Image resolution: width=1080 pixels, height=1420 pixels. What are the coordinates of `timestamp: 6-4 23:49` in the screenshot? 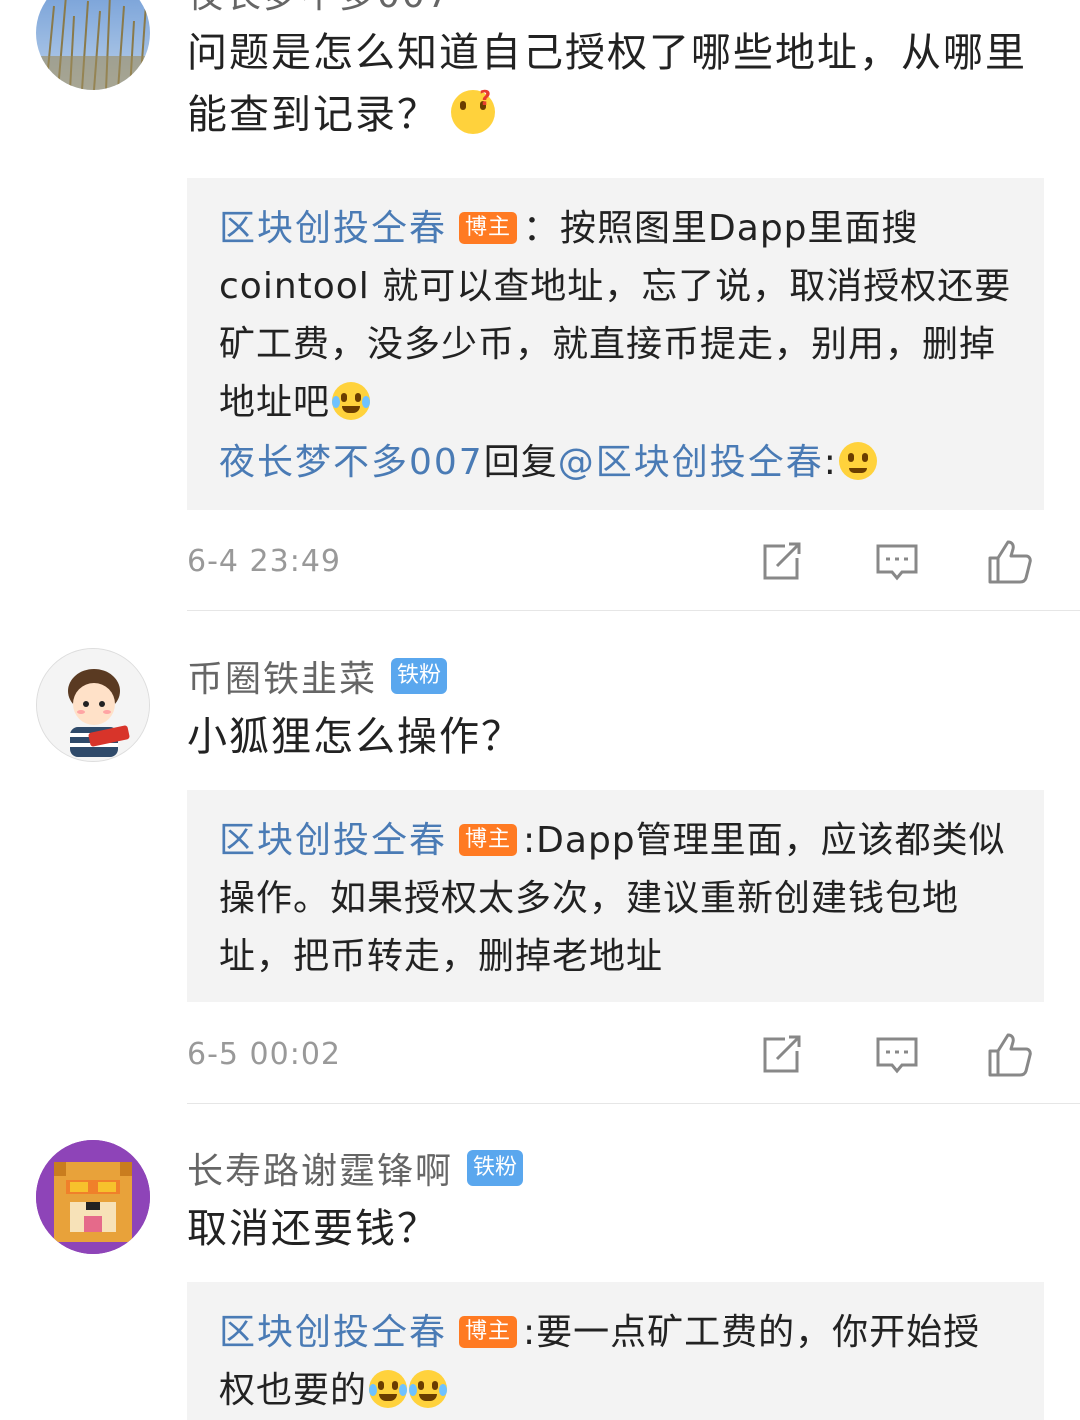 It's located at (264, 561).